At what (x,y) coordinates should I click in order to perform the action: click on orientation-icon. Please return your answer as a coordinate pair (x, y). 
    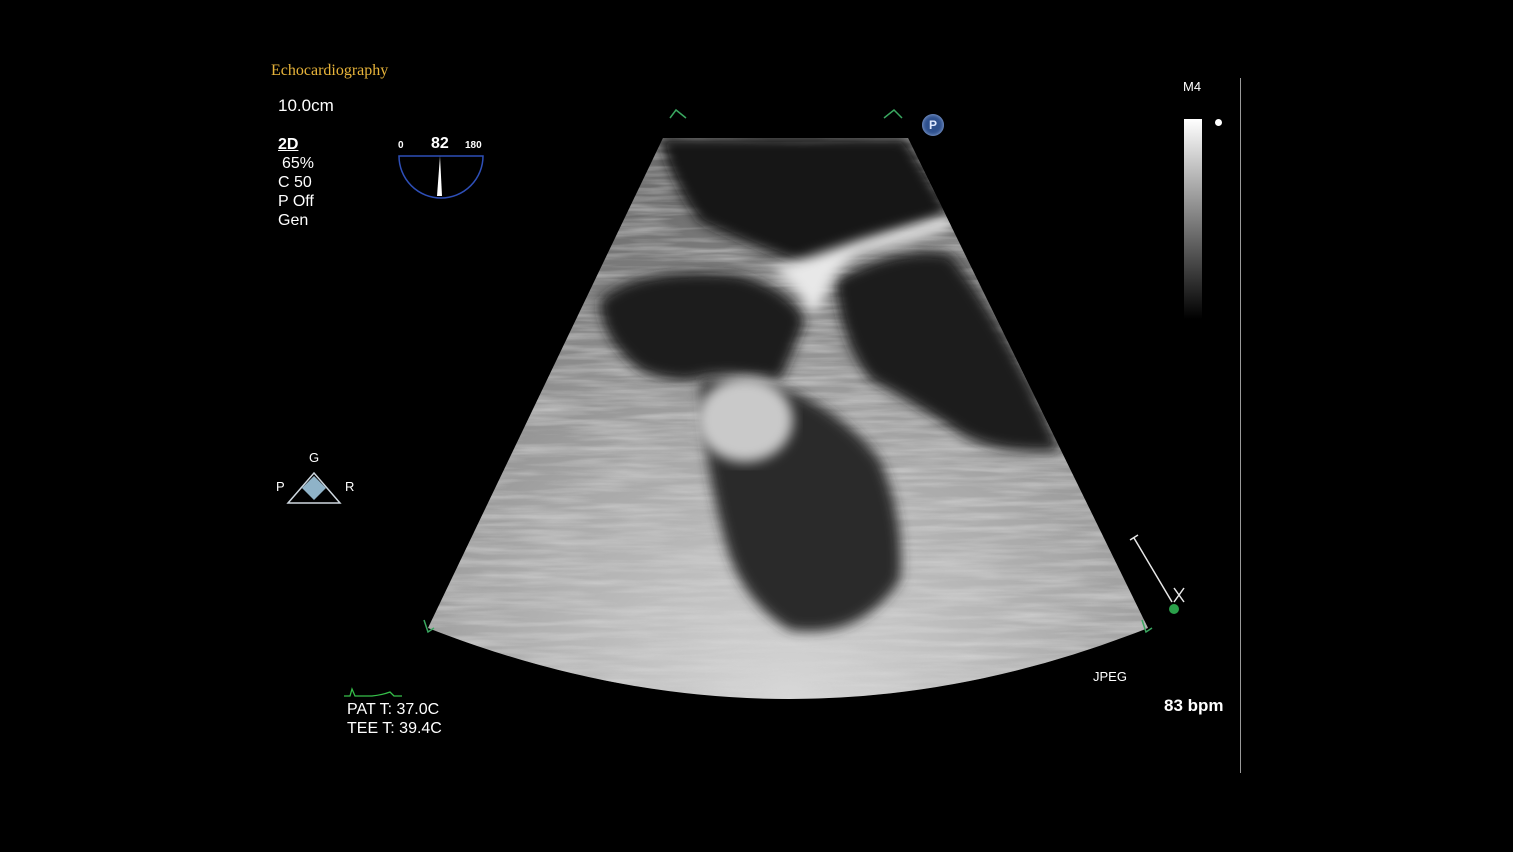
    Looking at the image, I should click on (314, 487).